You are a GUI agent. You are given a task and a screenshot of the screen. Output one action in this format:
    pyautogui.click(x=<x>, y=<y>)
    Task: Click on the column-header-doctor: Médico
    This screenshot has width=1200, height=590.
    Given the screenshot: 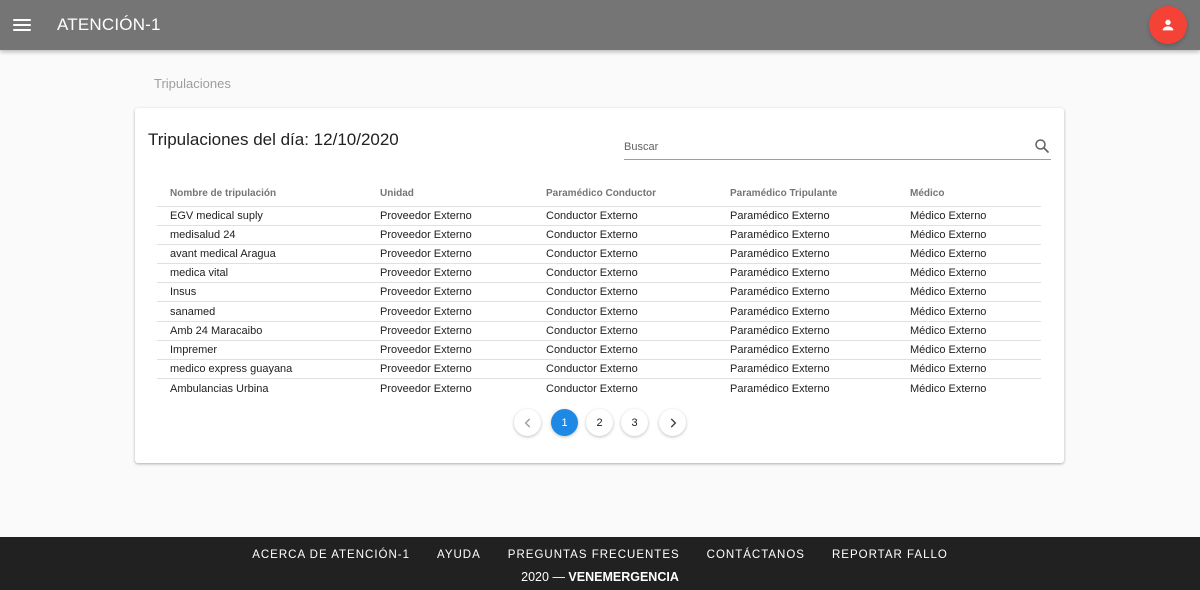 What is the action you would take?
    pyautogui.click(x=969, y=194)
    